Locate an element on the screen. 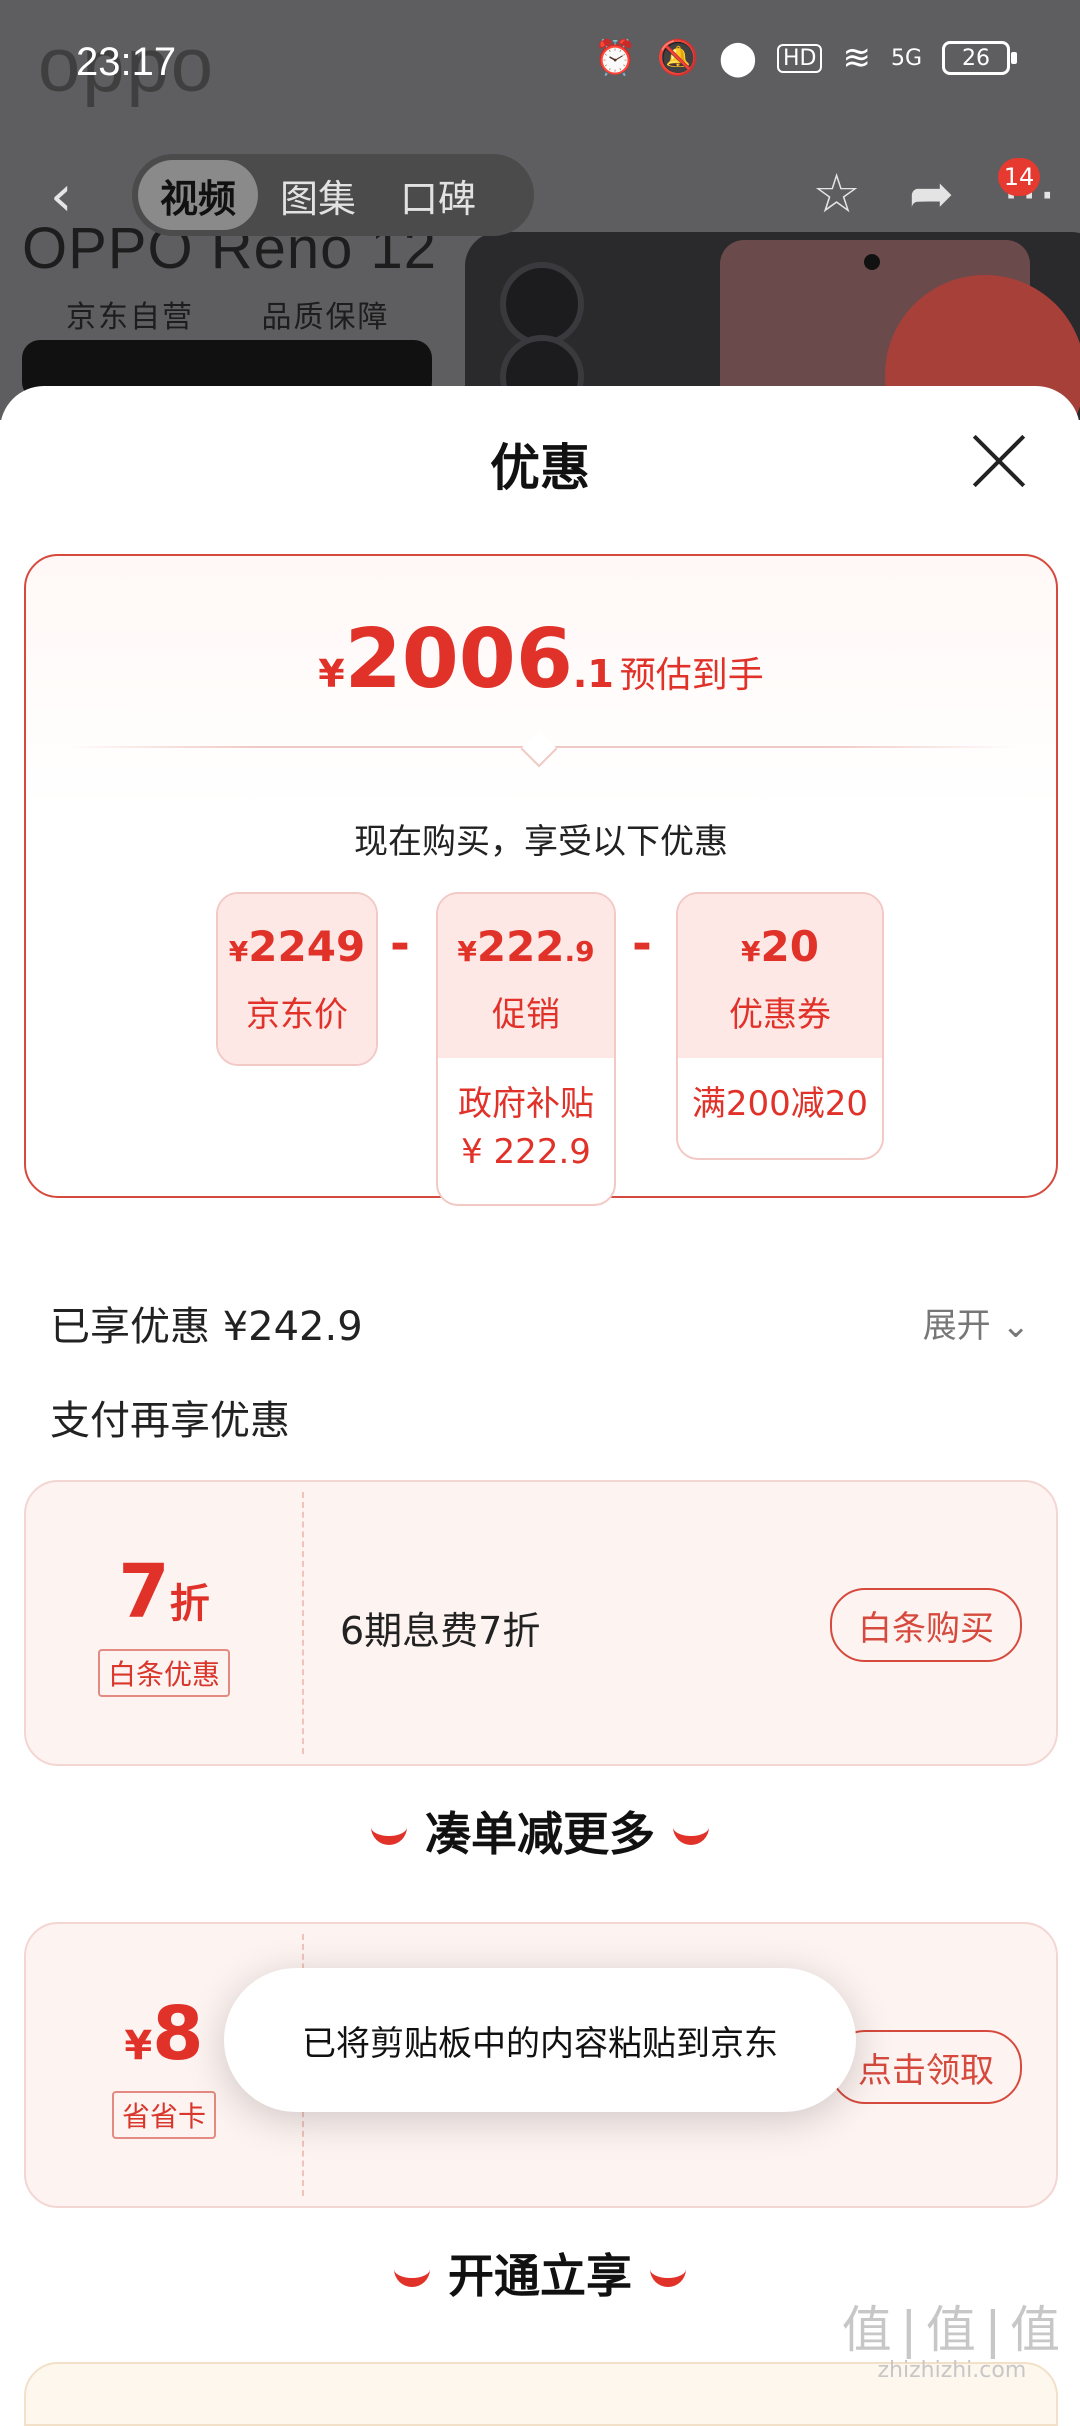 This screenshot has width=1080, height=2426. back-arrow-icon: ‹ is located at coordinates (61, 196).